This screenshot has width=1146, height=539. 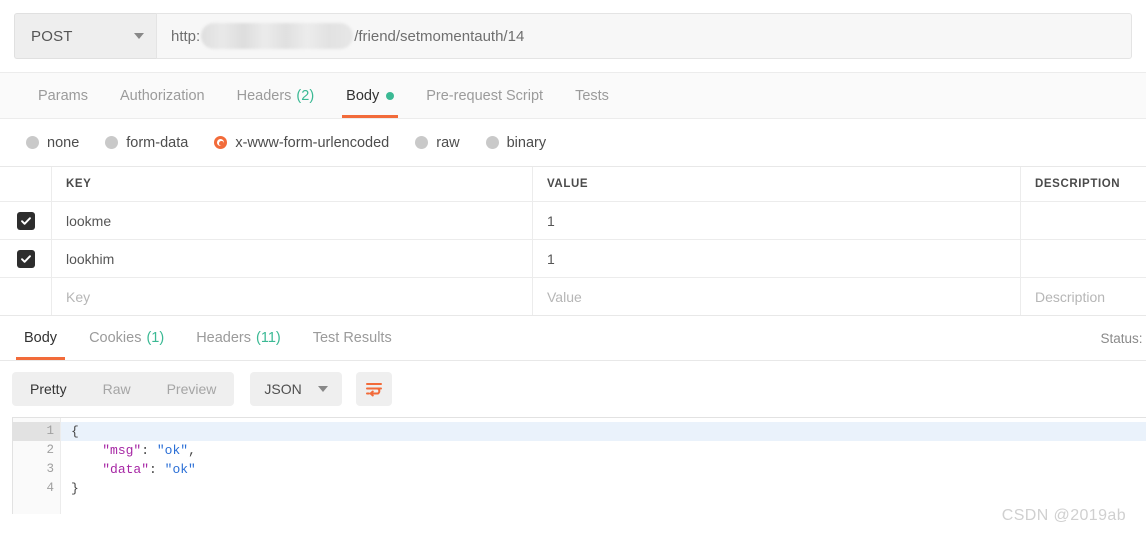 I want to click on view-mode-pretty: Pretty, so click(x=48, y=389).